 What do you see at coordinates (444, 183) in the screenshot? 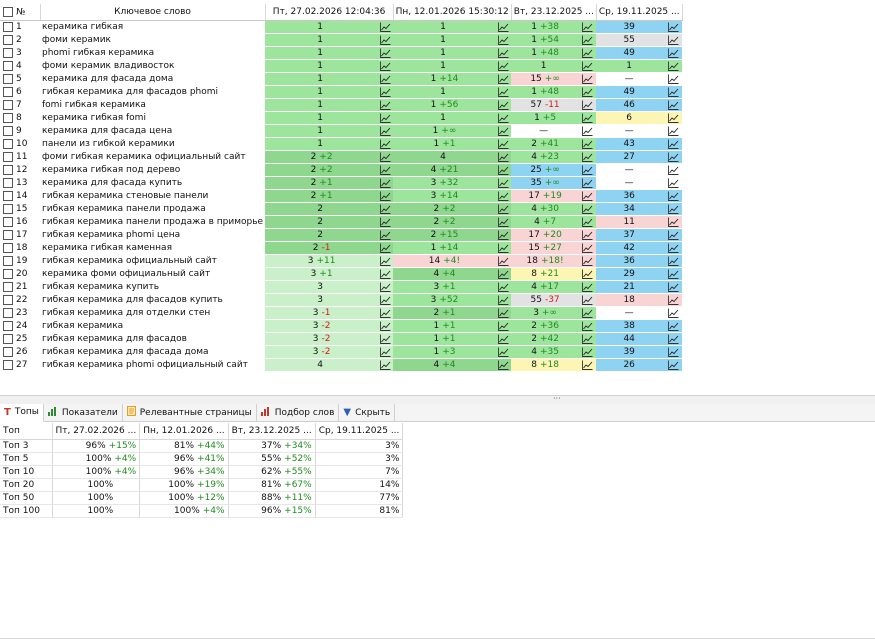
I see `position-cell: 3 +32` at bounding box center [444, 183].